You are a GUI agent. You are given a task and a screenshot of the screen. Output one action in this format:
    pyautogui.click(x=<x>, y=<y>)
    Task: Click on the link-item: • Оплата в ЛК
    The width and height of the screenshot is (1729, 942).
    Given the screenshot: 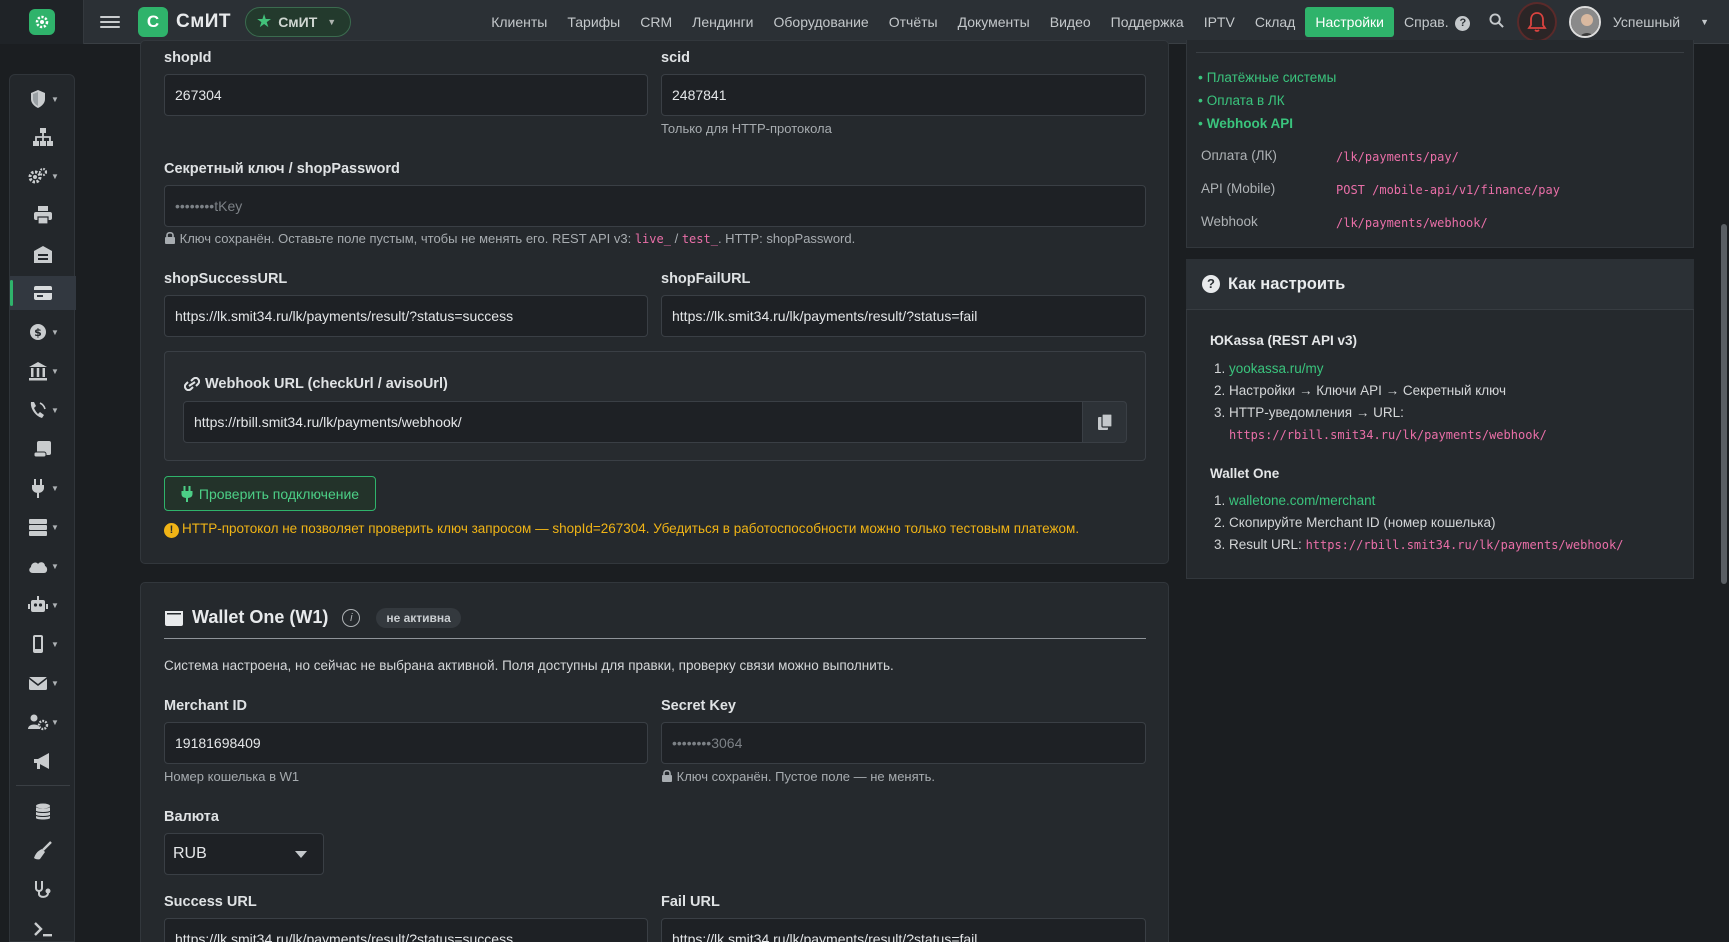 What is the action you would take?
    pyautogui.click(x=1241, y=100)
    